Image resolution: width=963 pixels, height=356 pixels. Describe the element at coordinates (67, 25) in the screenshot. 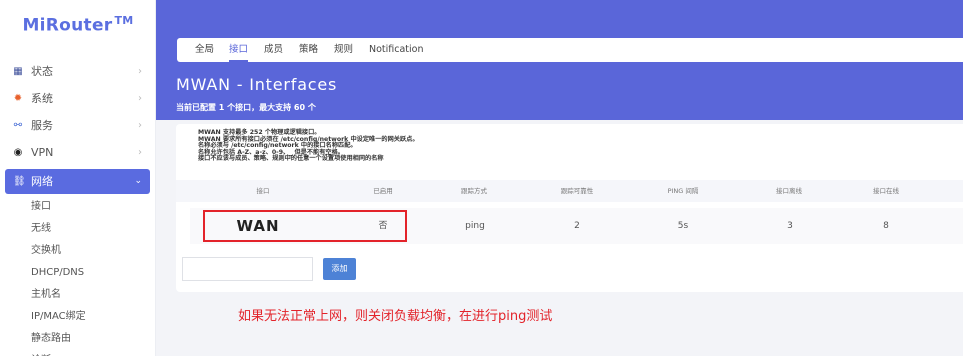

I see `brand-name: MiRouter` at that location.